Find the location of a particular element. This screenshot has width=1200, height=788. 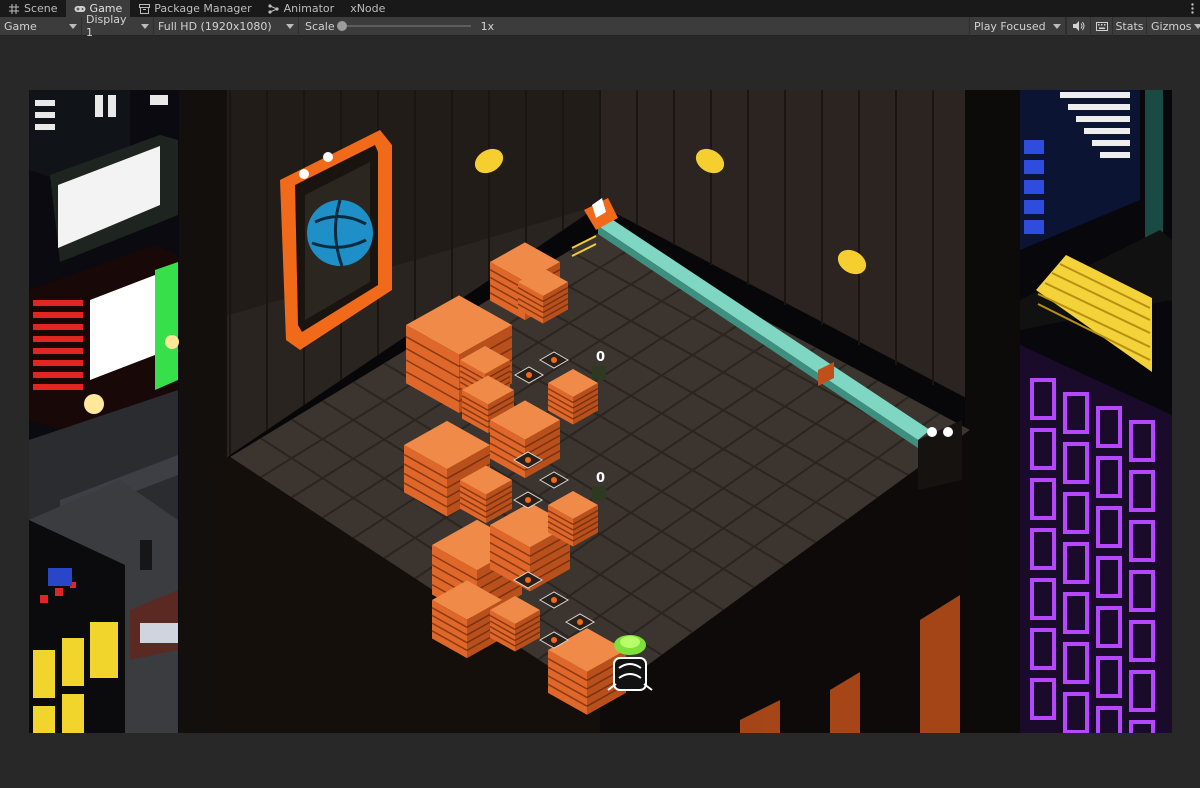

tab-package-manager: Package Manager is located at coordinates (194, 8).